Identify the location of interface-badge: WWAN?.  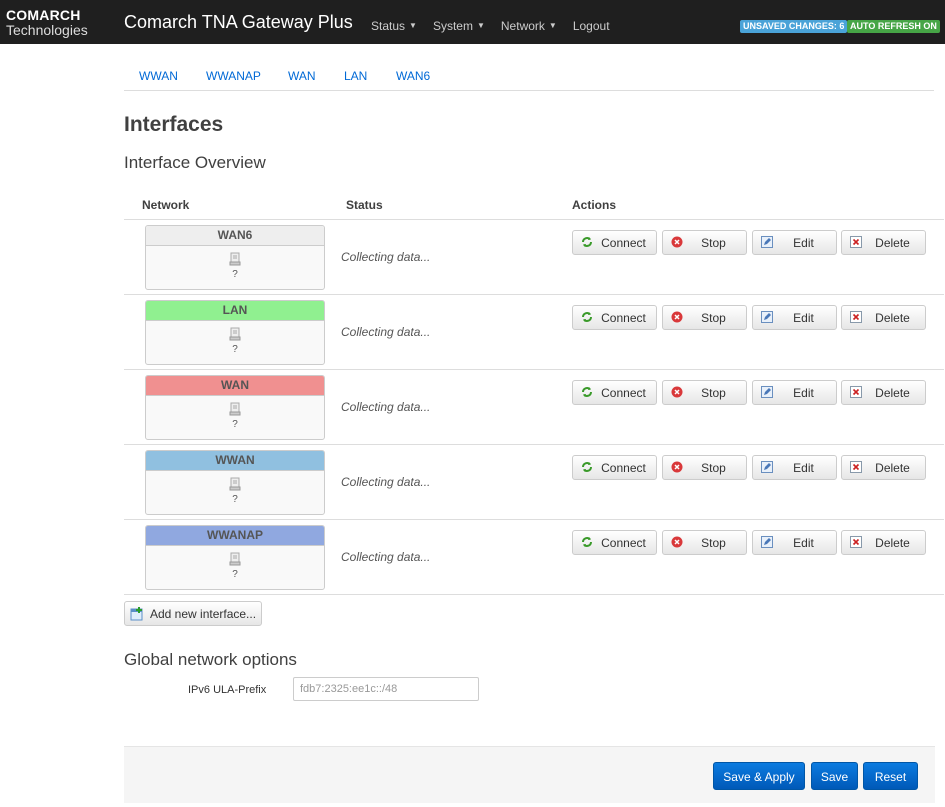
(235, 482).